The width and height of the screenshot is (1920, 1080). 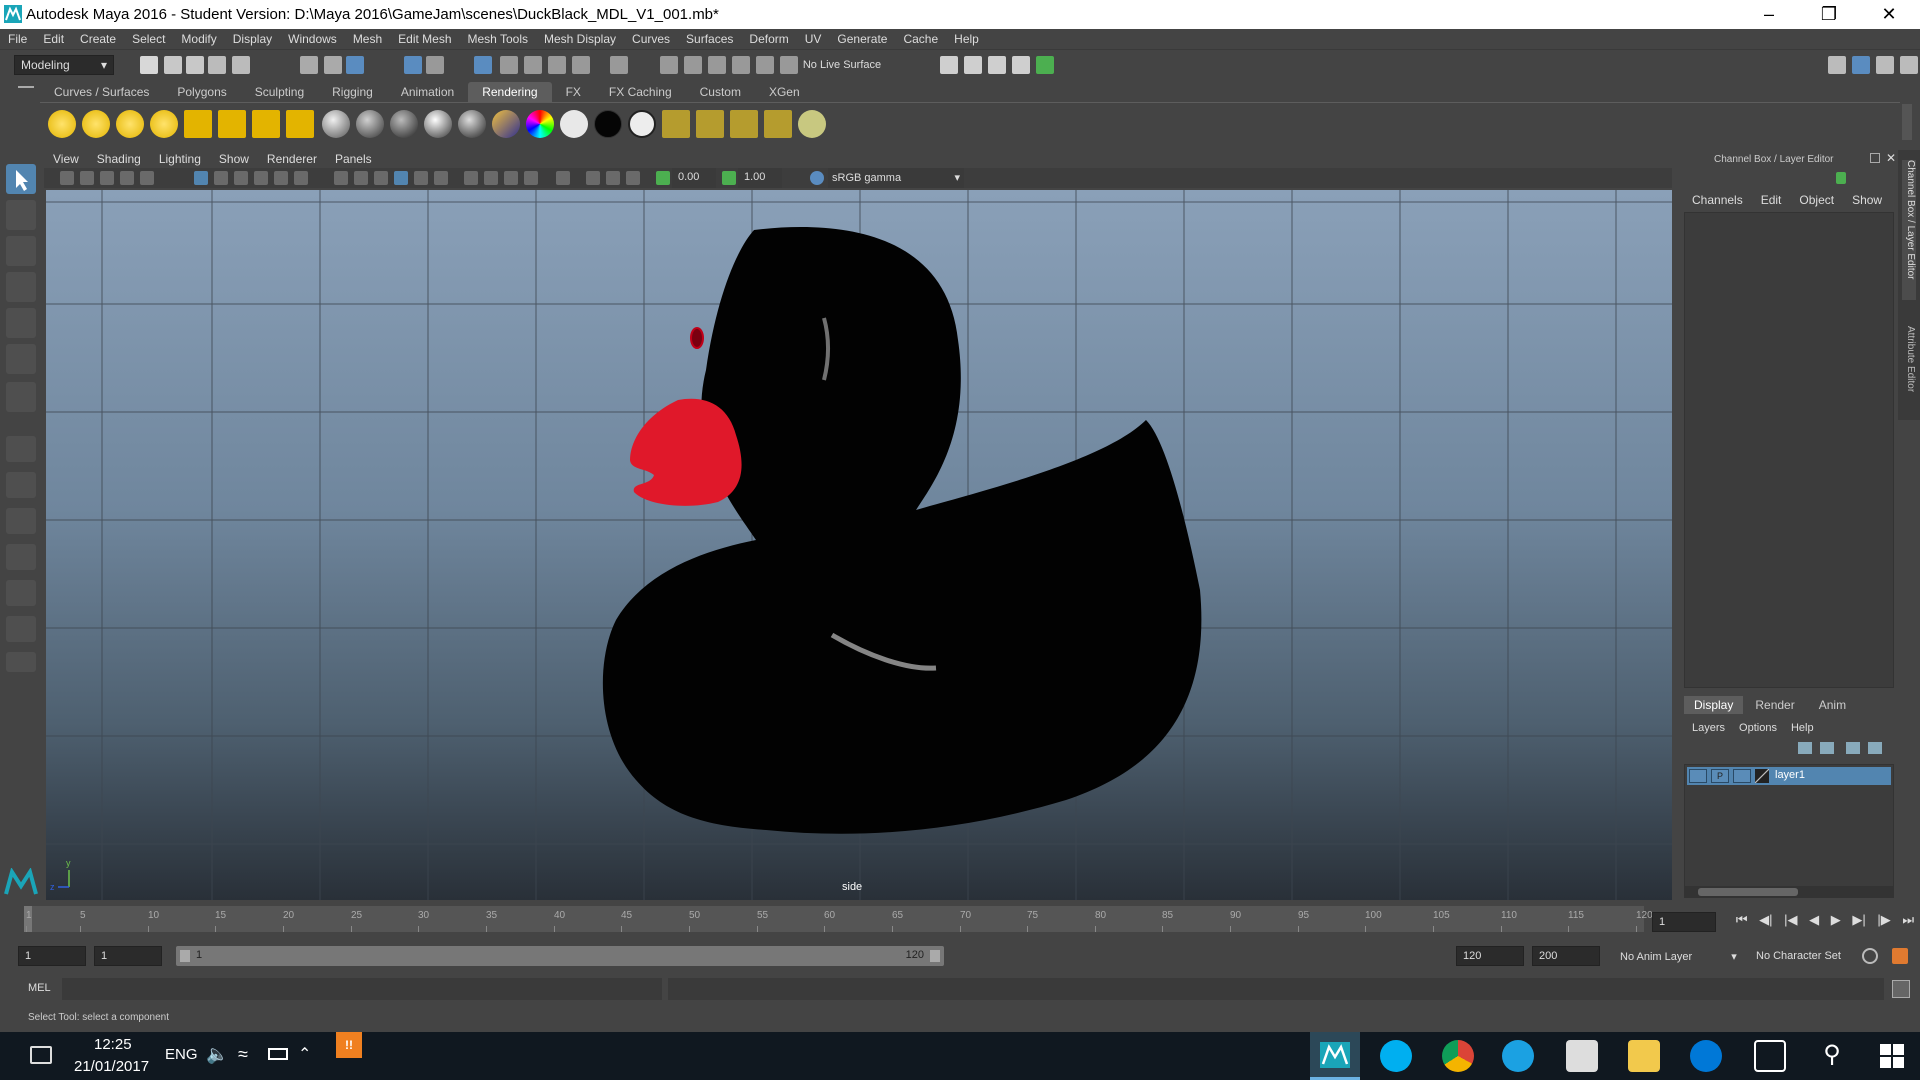 What do you see at coordinates (1771, 200) in the screenshot?
I see `channel-box-menu-edit: Edit` at bounding box center [1771, 200].